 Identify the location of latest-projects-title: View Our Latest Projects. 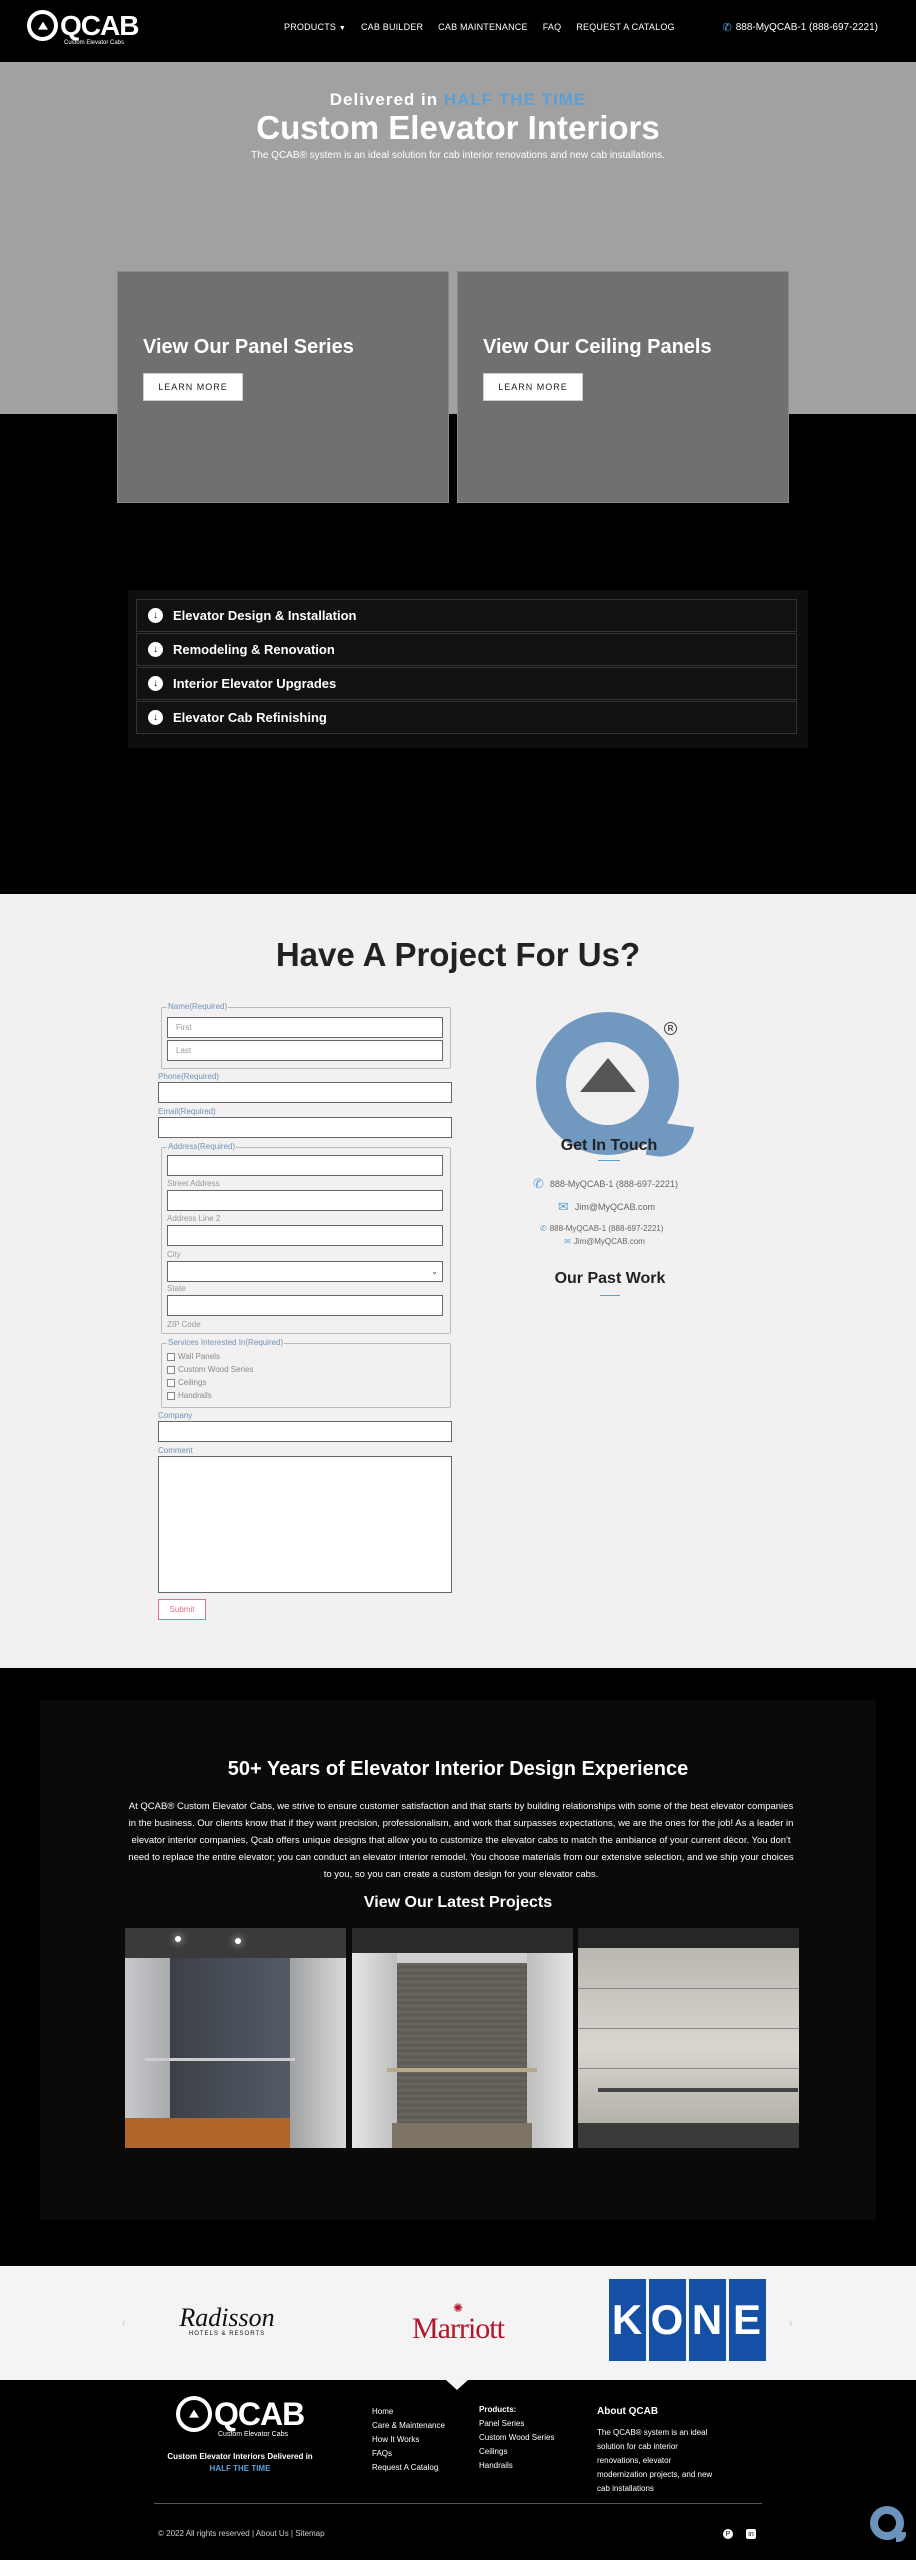
(458, 1902).